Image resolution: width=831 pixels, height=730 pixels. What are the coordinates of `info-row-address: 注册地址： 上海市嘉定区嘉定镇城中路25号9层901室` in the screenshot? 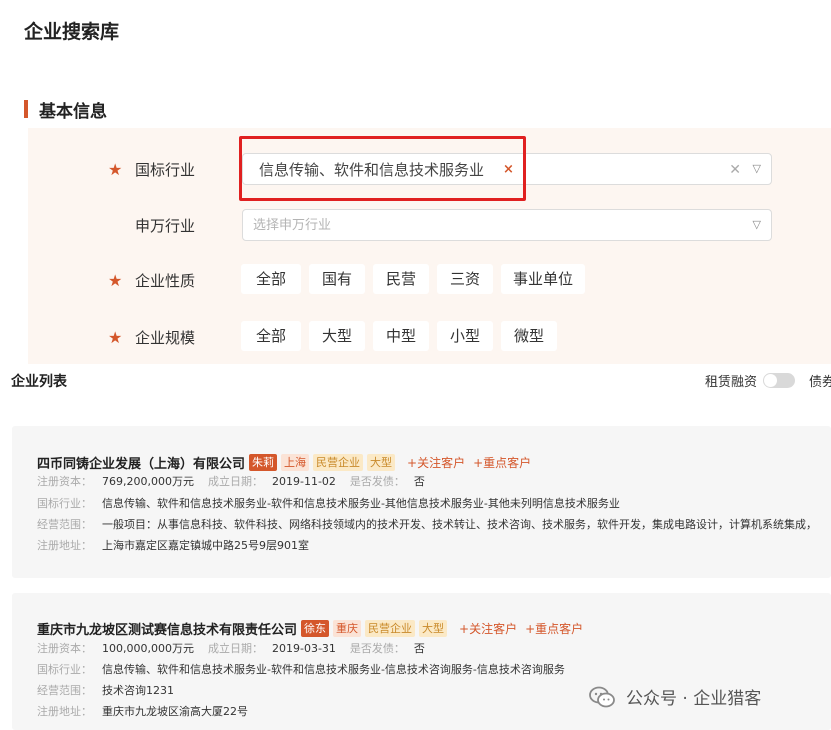 It's located at (173, 546).